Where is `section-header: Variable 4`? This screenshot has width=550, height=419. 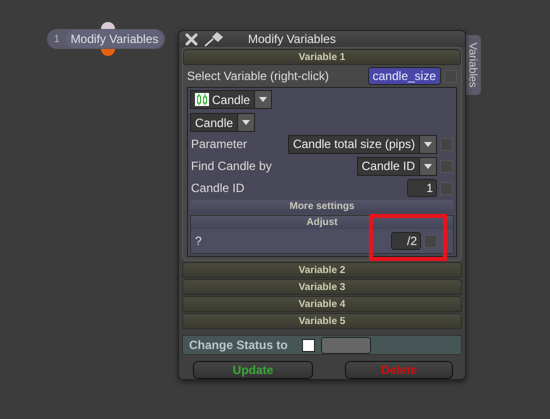
section-header: Variable 4 is located at coordinates (322, 304).